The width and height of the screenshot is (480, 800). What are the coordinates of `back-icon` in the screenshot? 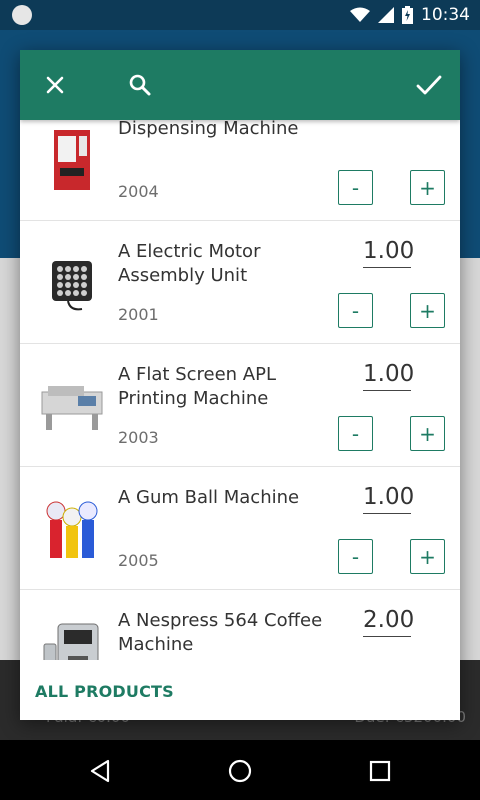 It's located at (100, 771).